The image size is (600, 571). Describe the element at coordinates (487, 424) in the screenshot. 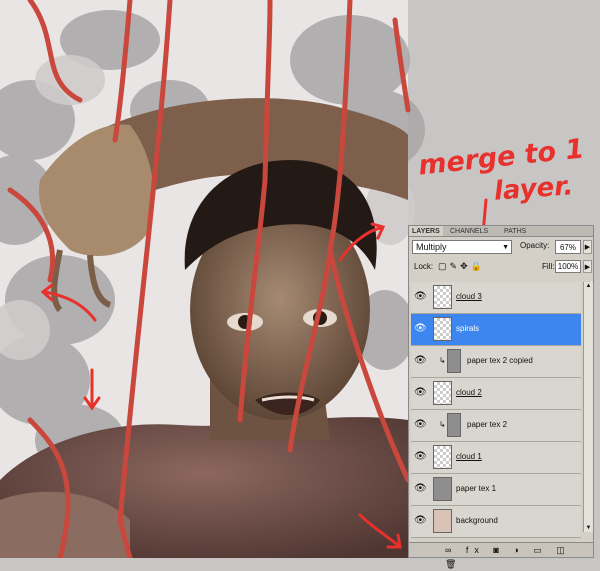

I see `layer-name: paper tex 2` at that location.